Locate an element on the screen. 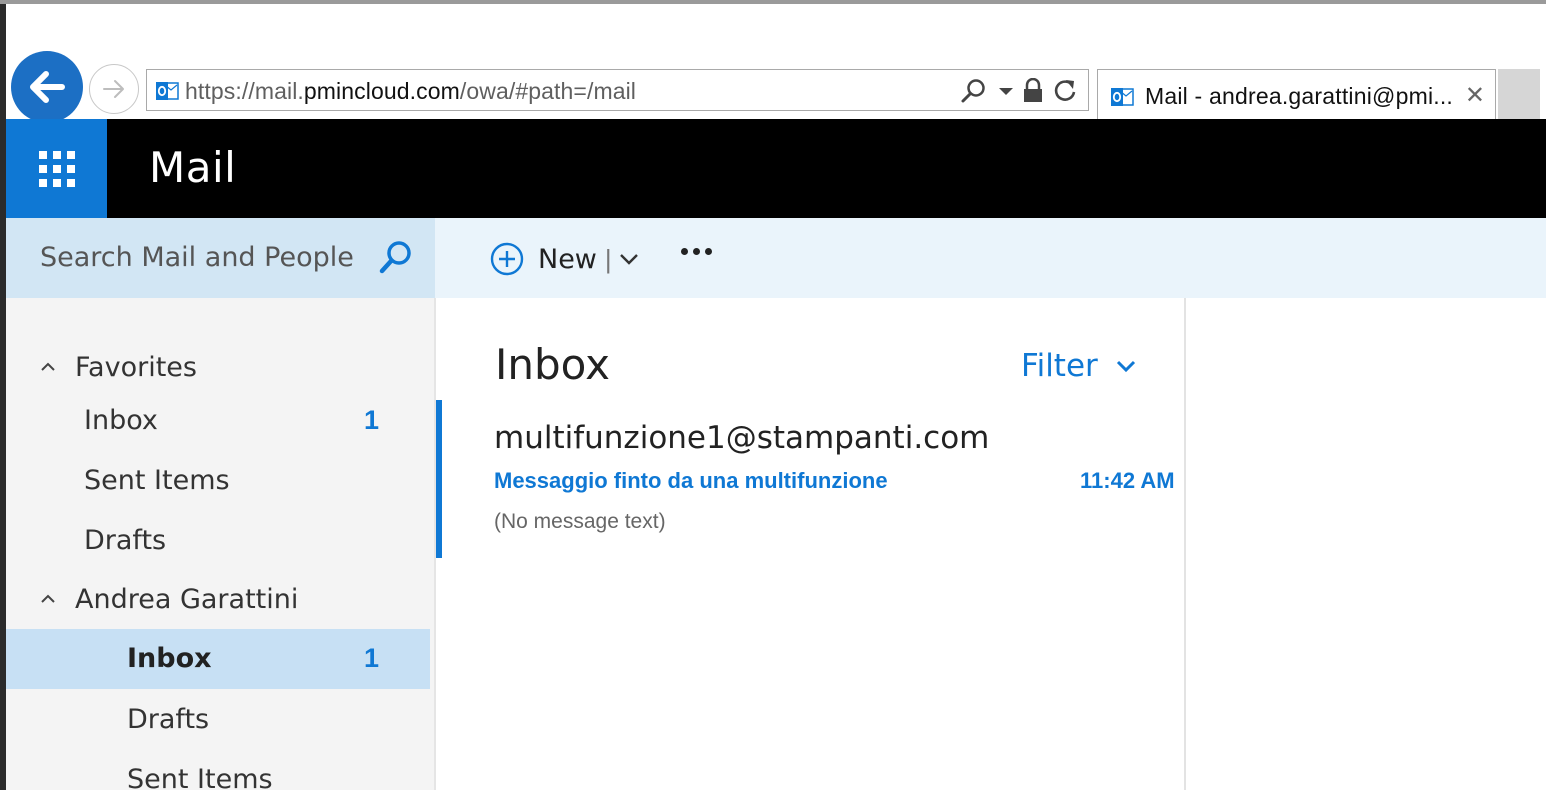 The height and width of the screenshot is (790, 1546). waffle-icon is located at coordinates (56, 168).